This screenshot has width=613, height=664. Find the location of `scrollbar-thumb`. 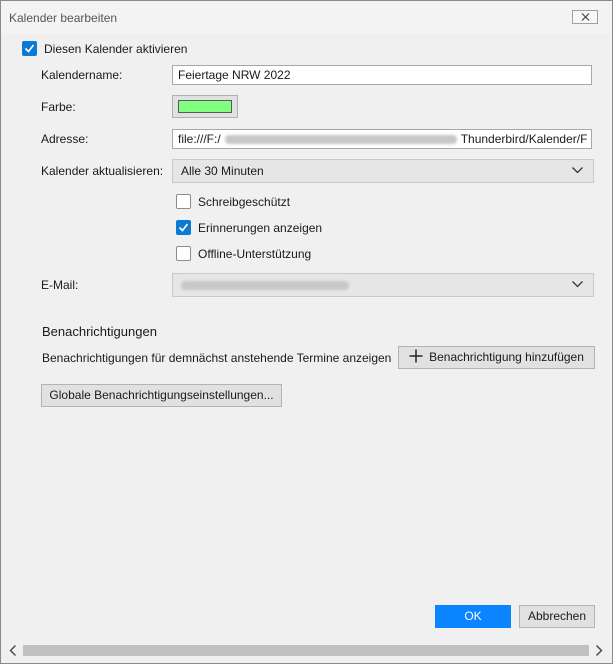

scrollbar-thumb is located at coordinates (306, 650).